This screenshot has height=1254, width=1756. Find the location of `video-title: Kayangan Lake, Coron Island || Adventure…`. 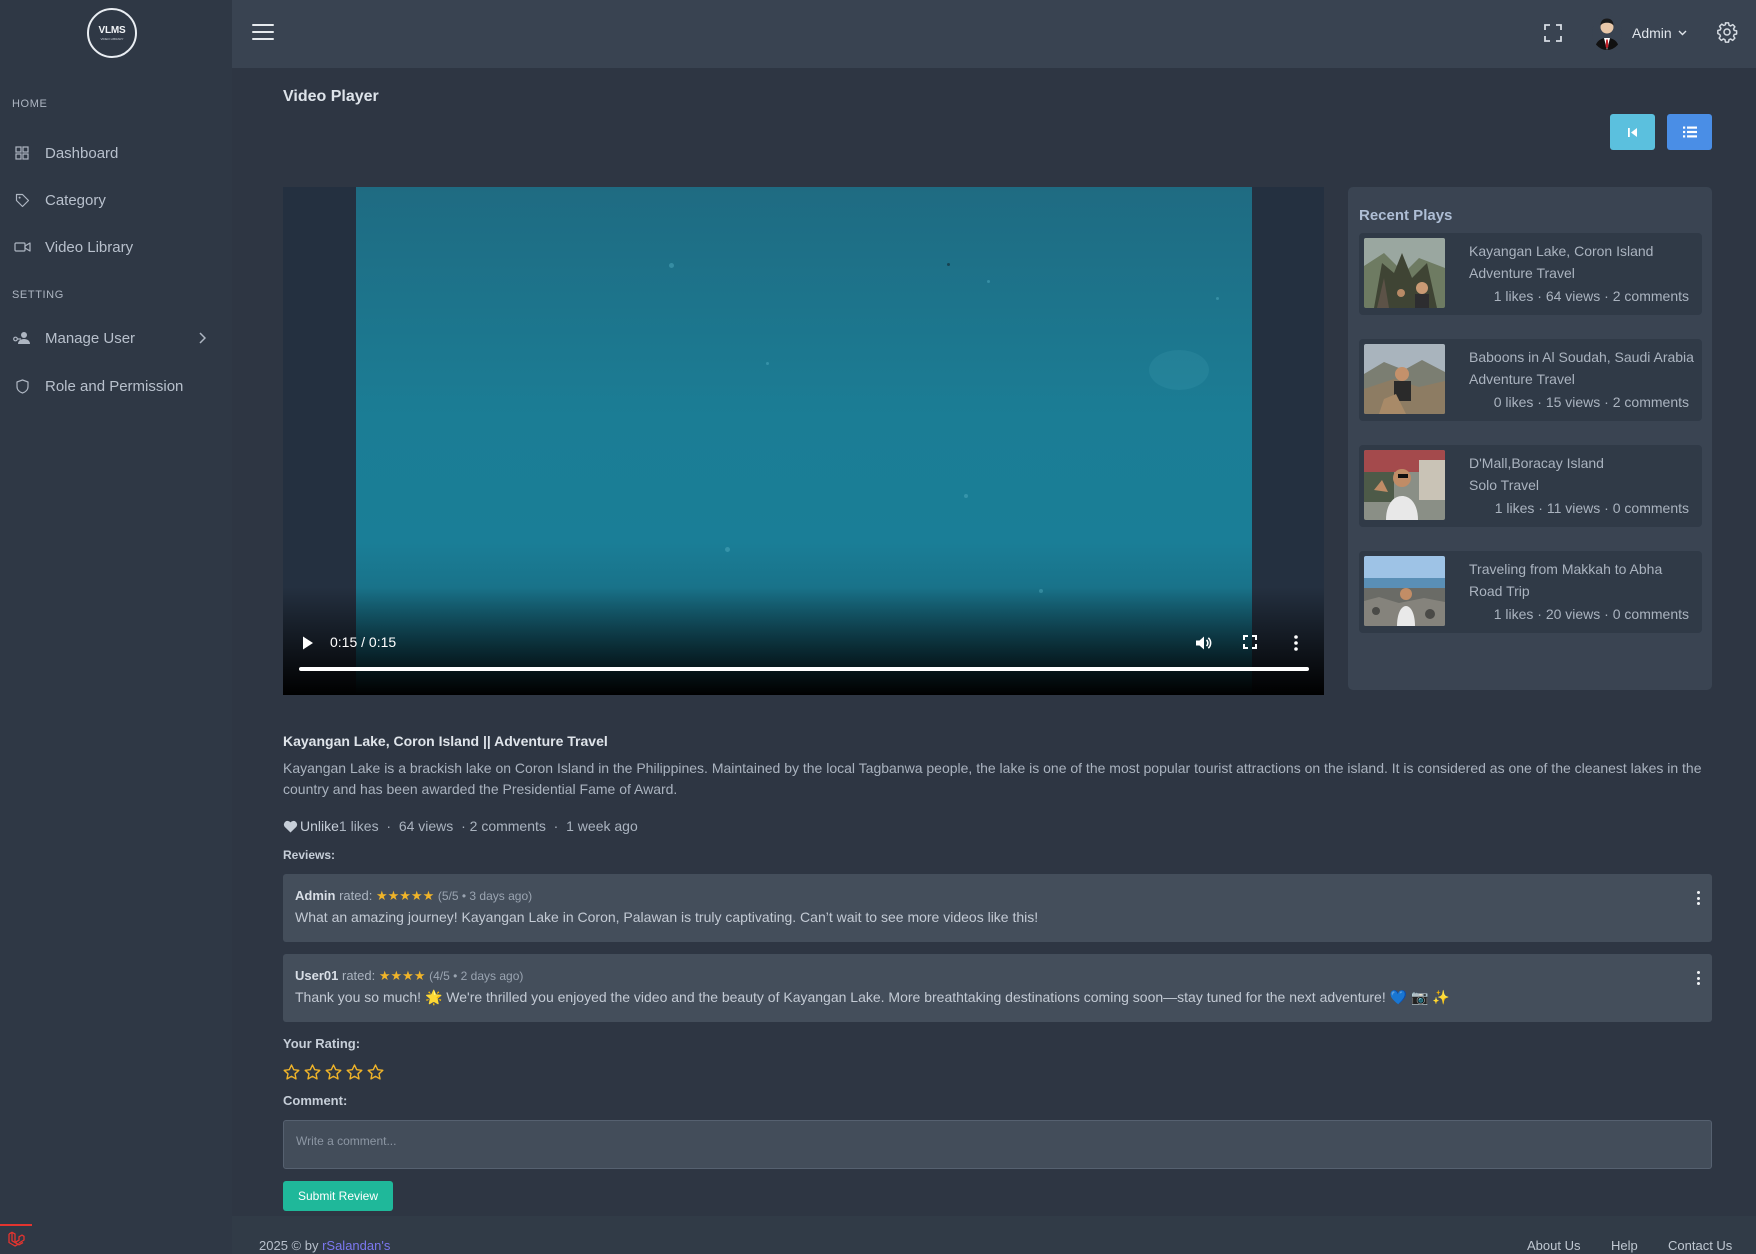

video-title: Kayangan Lake, Coron Island || Adventure… is located at coordinates (445, 741).